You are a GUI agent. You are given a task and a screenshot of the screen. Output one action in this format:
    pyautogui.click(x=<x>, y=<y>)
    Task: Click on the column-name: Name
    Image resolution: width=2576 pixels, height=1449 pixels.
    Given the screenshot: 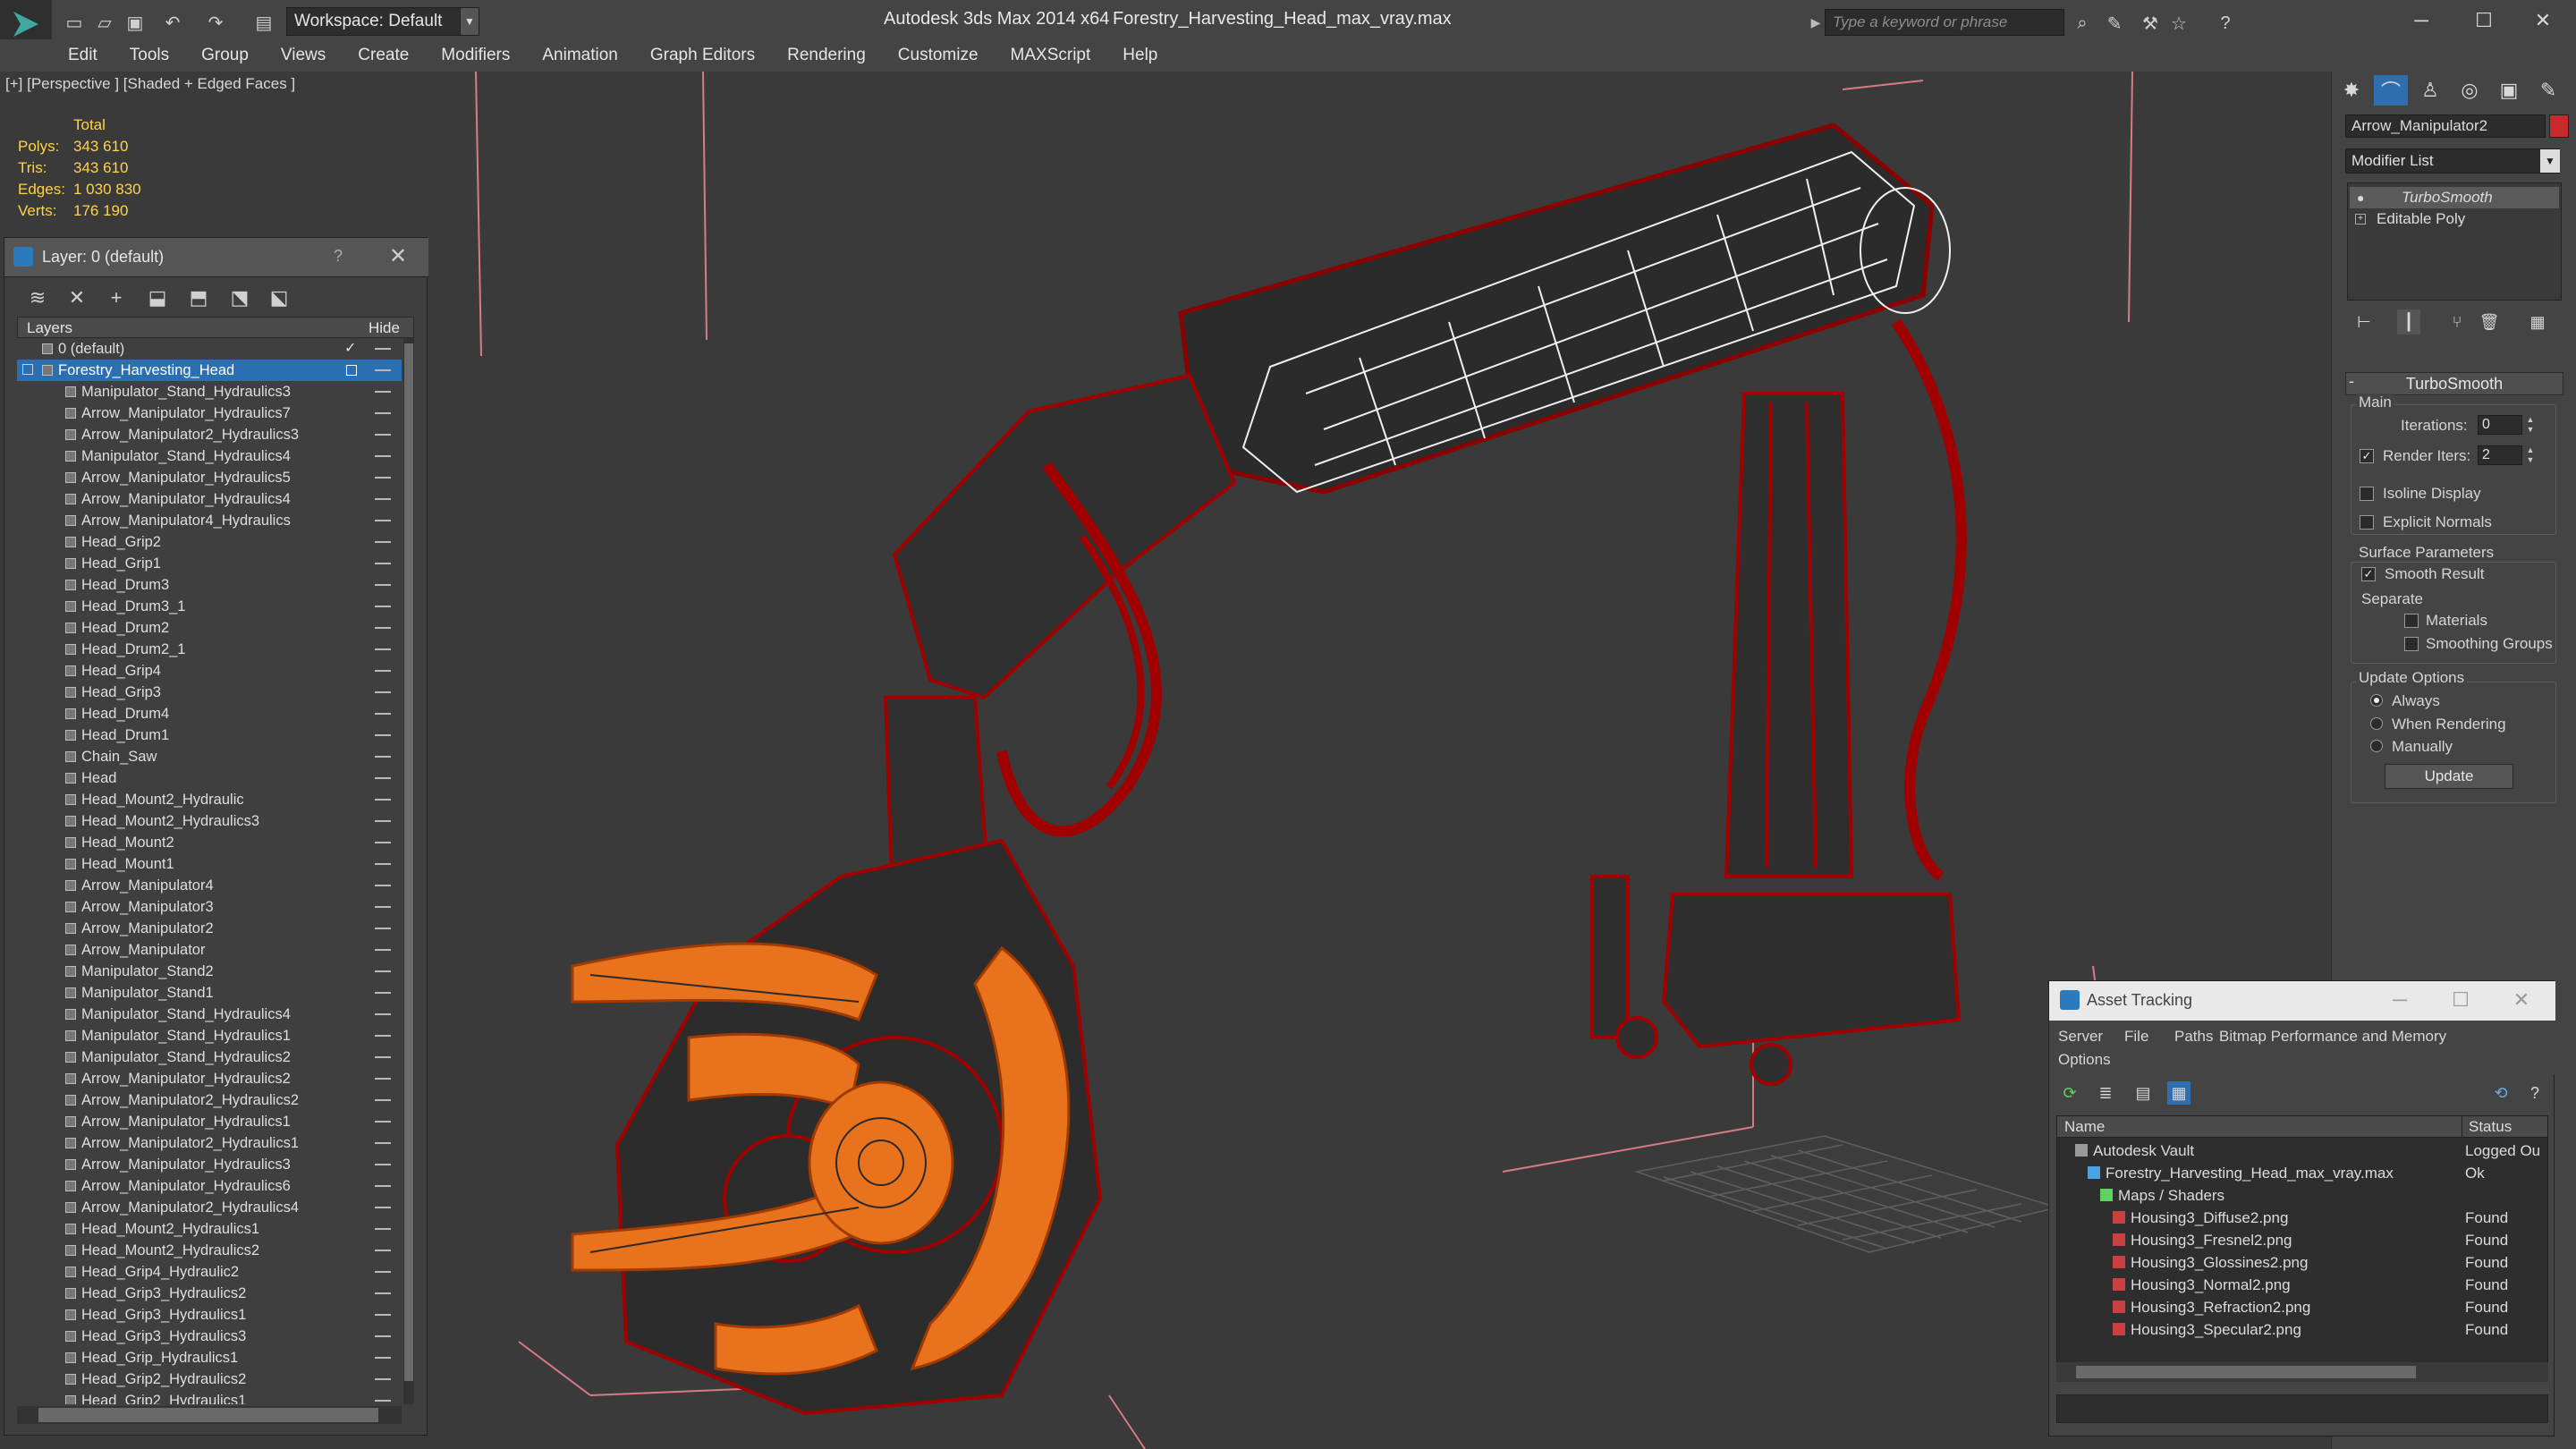 What is the action you would take?
    pyautogui.click(x=2084, y=1127)
    